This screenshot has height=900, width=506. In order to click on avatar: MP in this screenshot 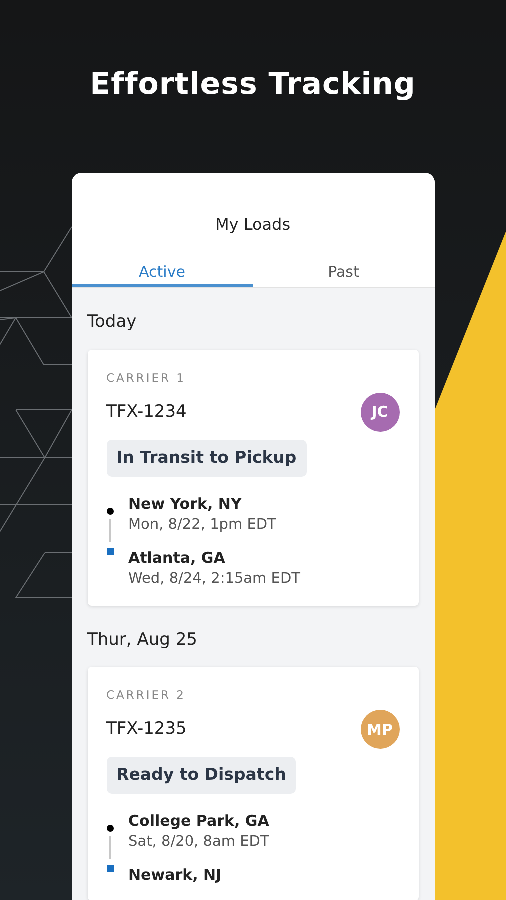, I will do `click(380, 730)`.